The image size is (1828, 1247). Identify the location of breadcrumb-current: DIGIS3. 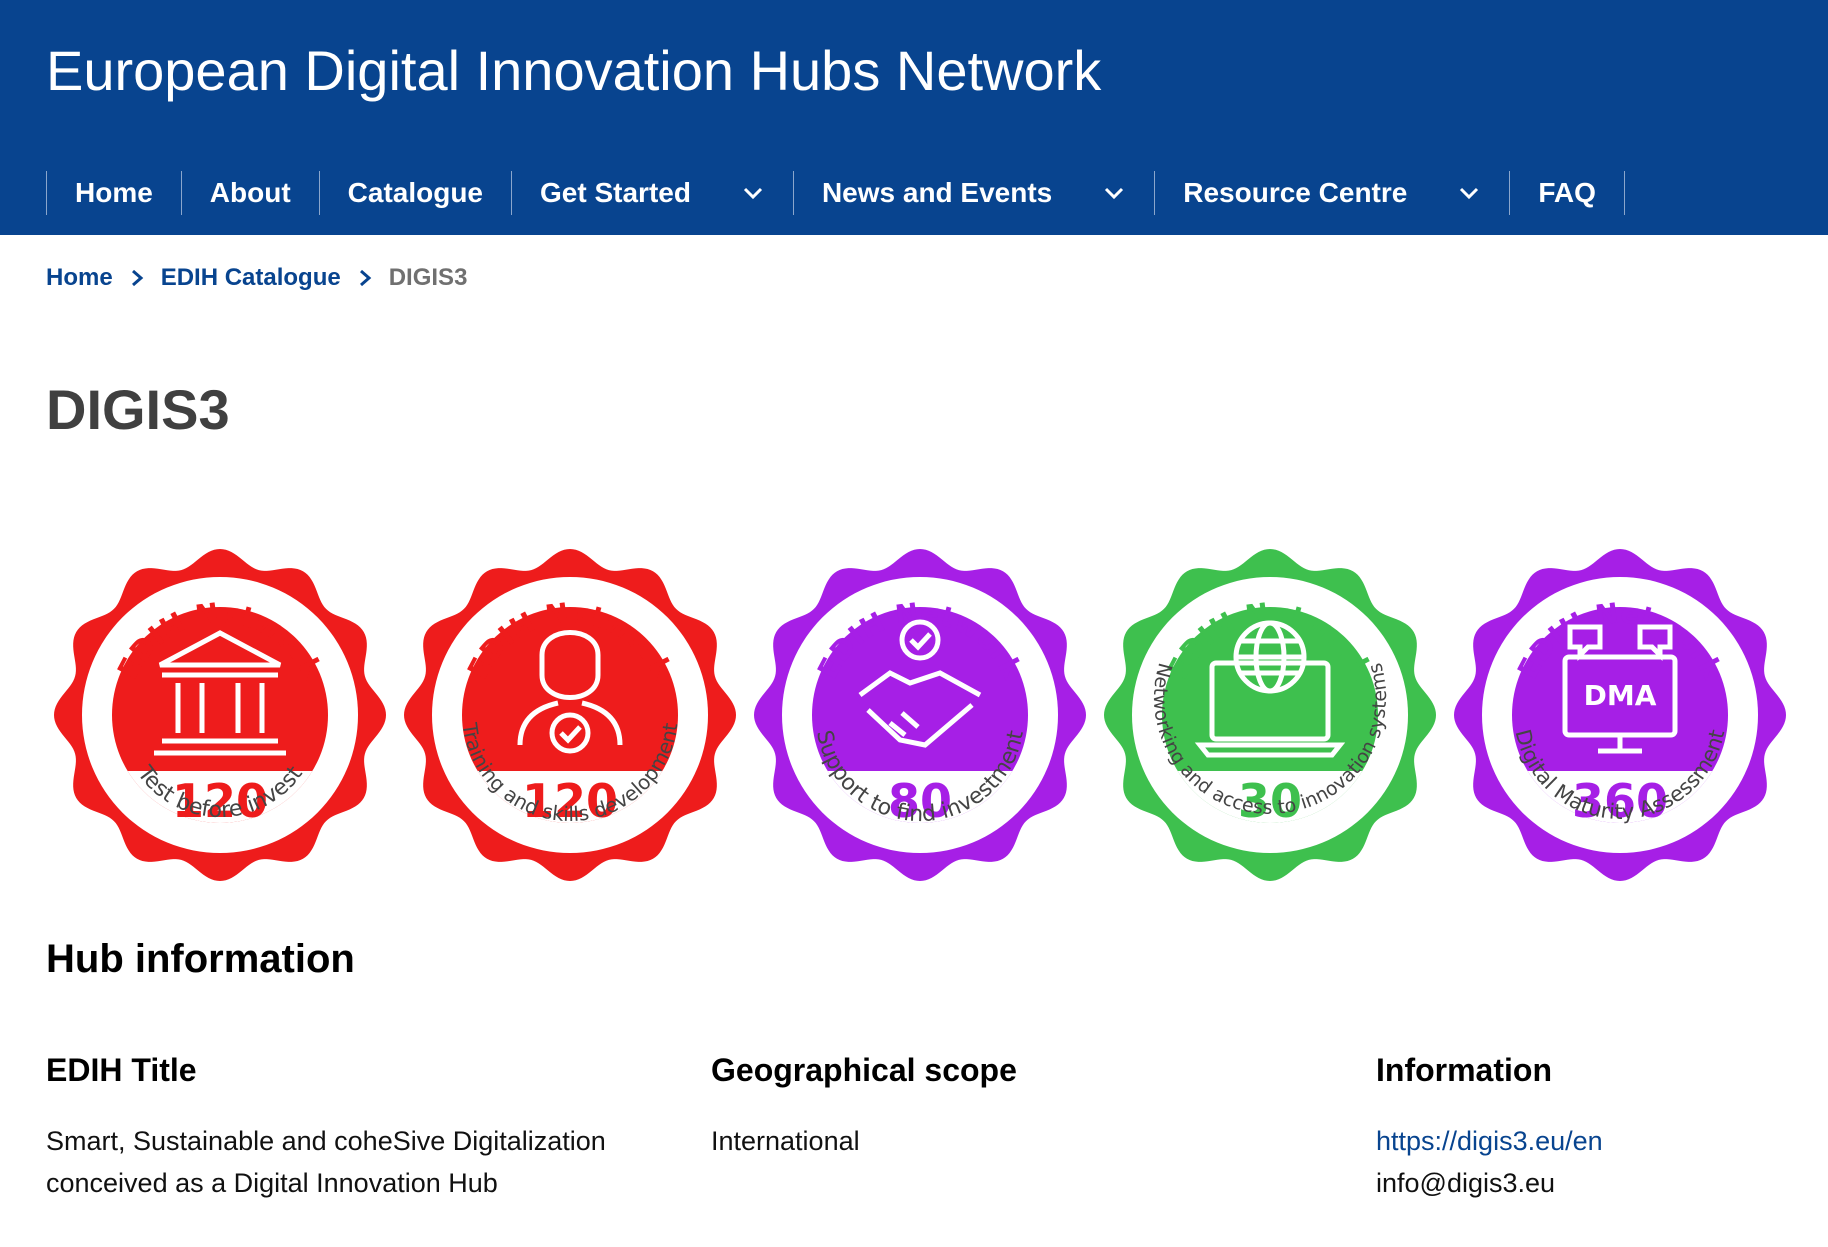
(428, 277).